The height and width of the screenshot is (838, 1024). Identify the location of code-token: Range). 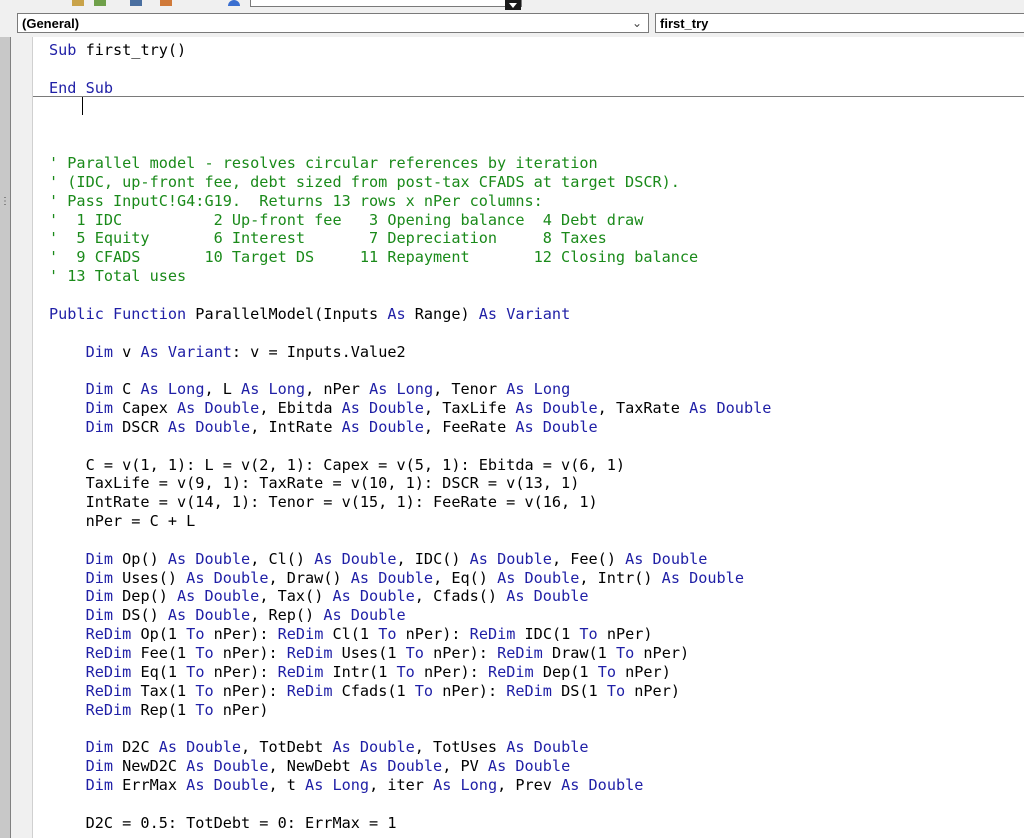
(442, 313).